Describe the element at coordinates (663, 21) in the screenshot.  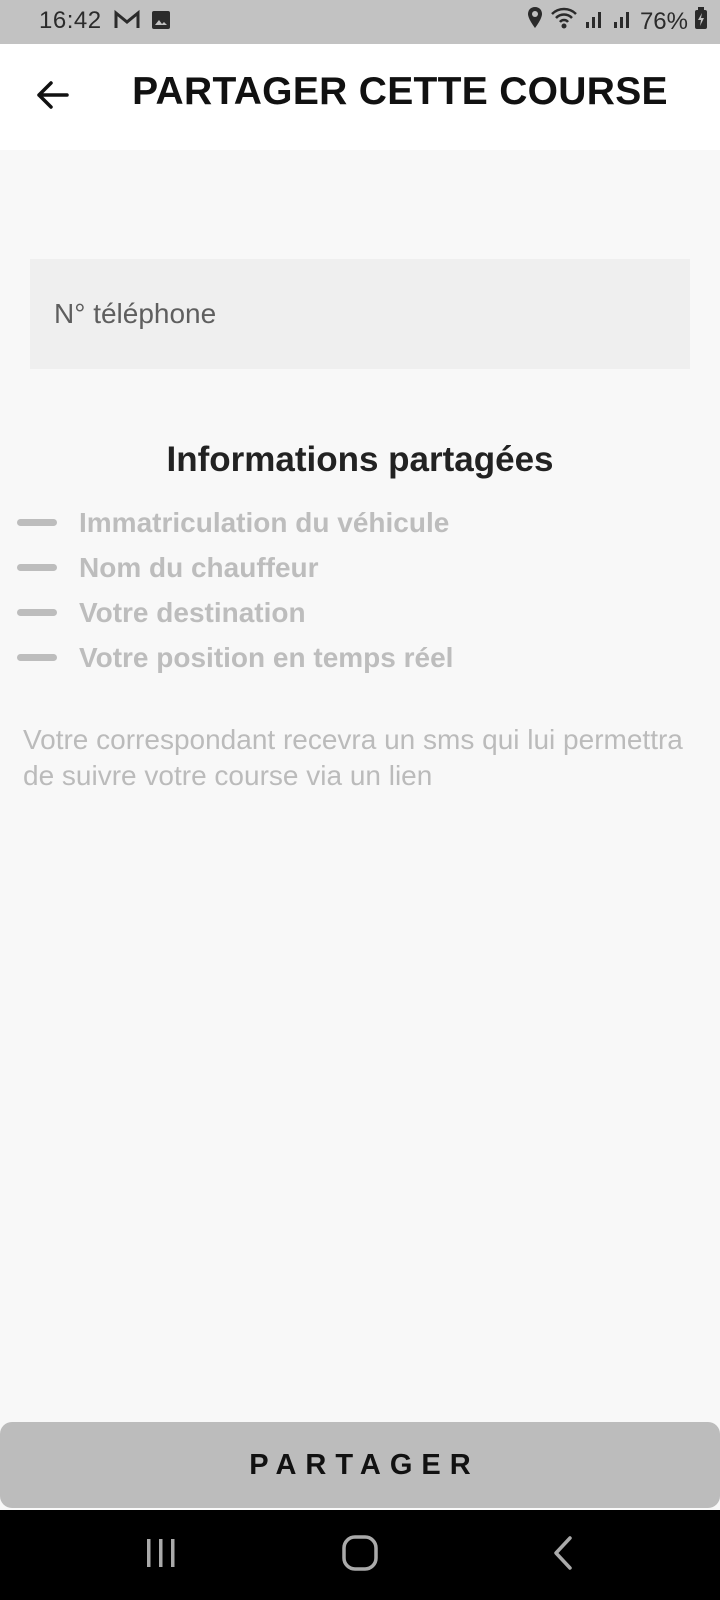
I see `battery-percentage: 76%` at that location.